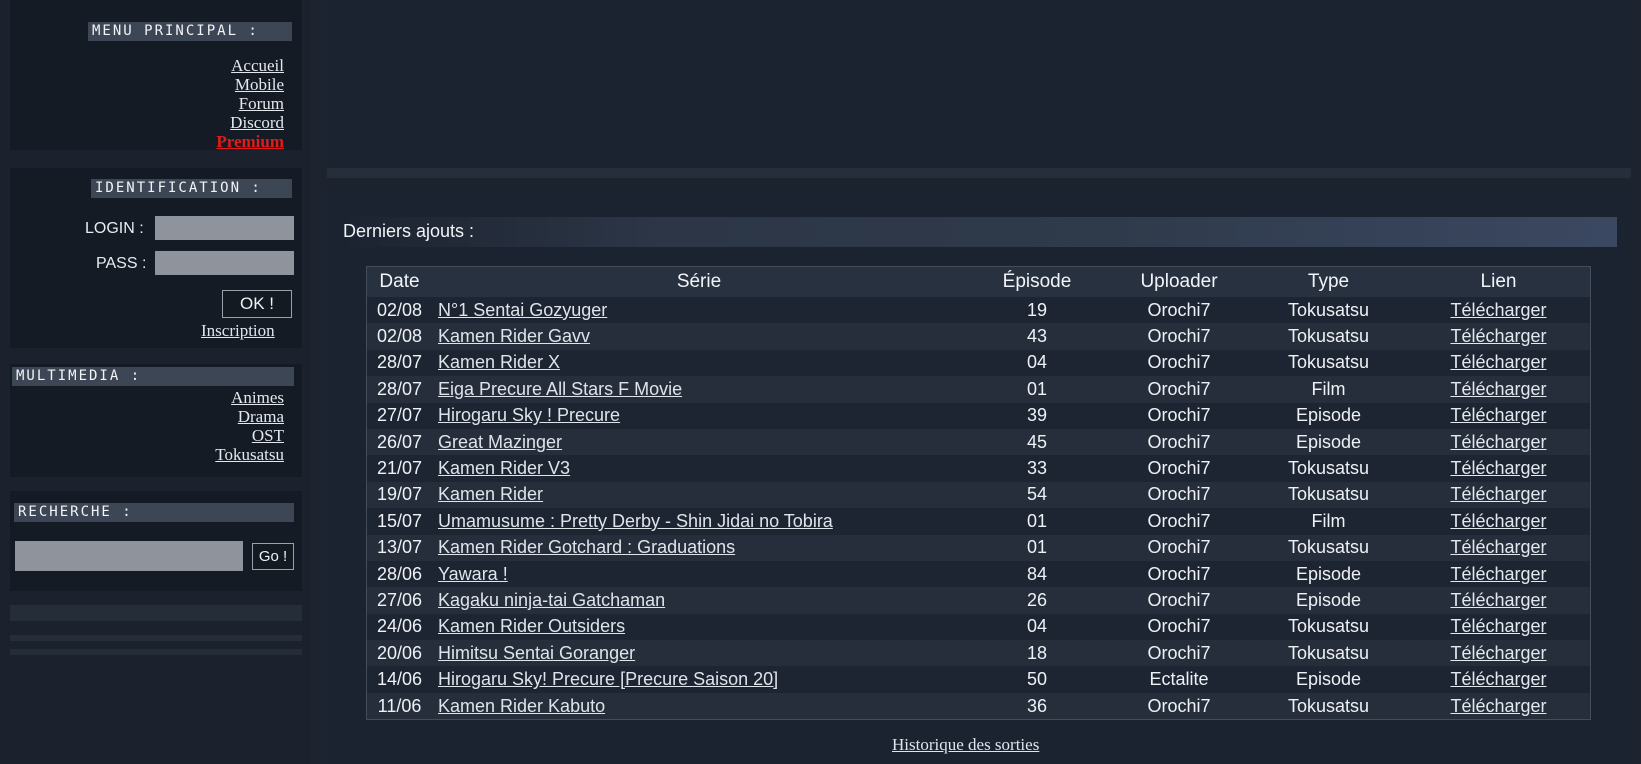 The image size is (1641, 764). I want to click on menu-link-accueil: Accueil, so click(250, 65).